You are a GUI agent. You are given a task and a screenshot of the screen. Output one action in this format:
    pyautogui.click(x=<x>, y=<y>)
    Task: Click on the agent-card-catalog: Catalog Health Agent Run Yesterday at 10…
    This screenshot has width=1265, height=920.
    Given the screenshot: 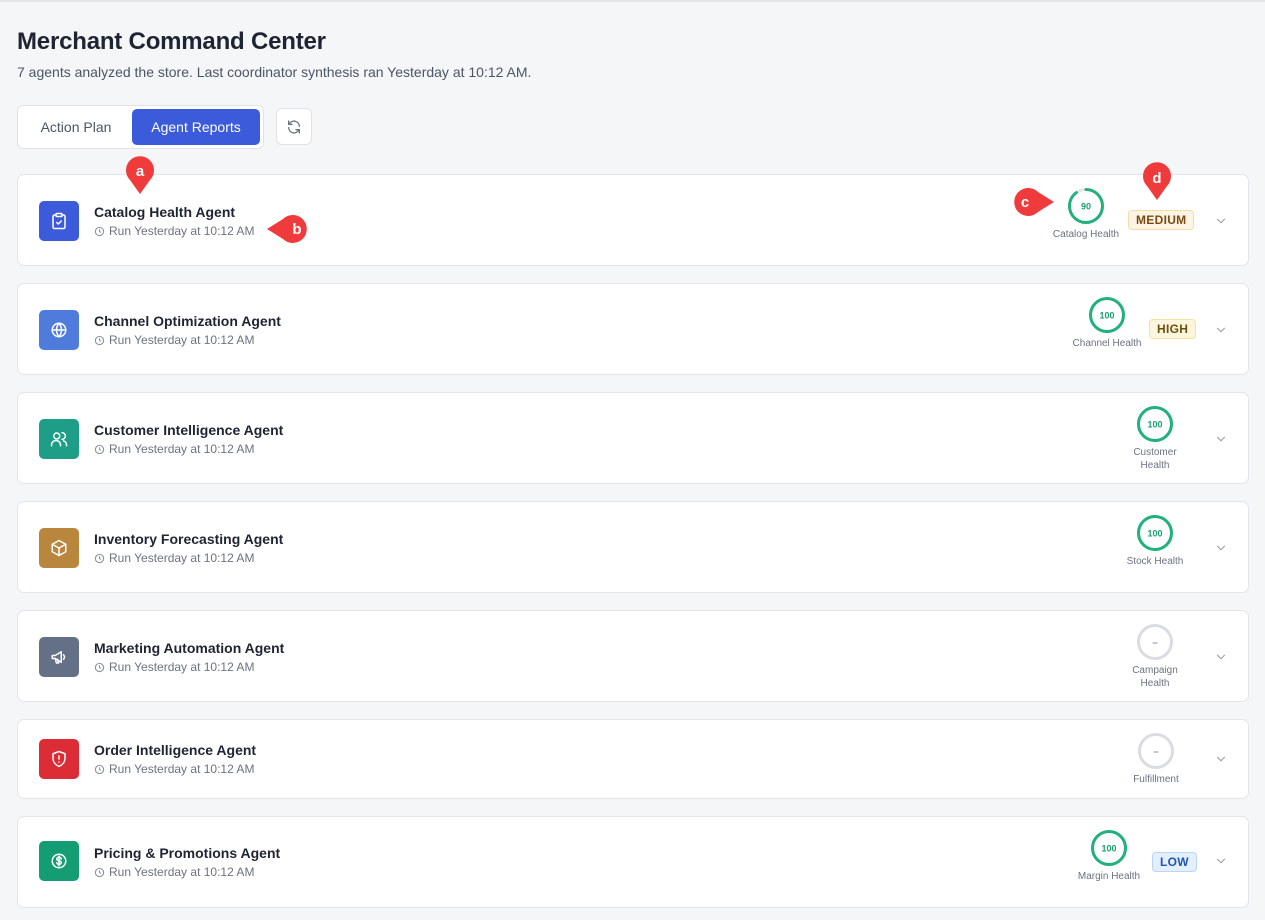 What is the action you would take?
    pyautogui.click(x=633, y=220)
    